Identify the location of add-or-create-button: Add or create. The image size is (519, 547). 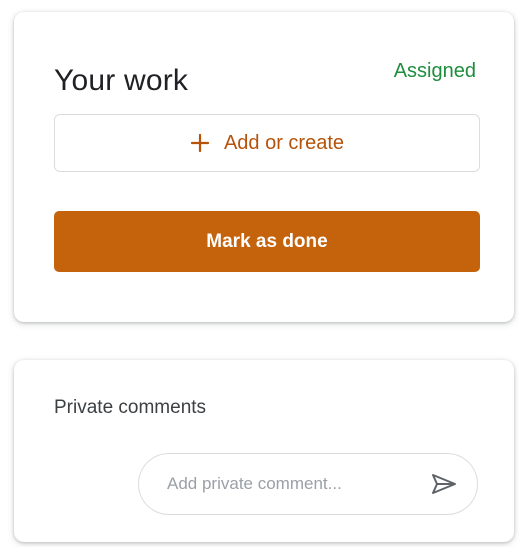
(267, 143).